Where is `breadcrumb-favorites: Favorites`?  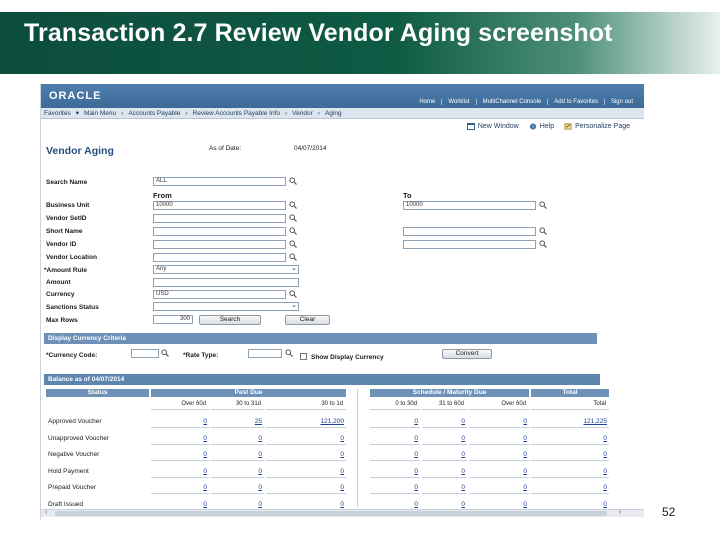
breadcrumb-favorites: Favorites is located at coordinates (57, 113).